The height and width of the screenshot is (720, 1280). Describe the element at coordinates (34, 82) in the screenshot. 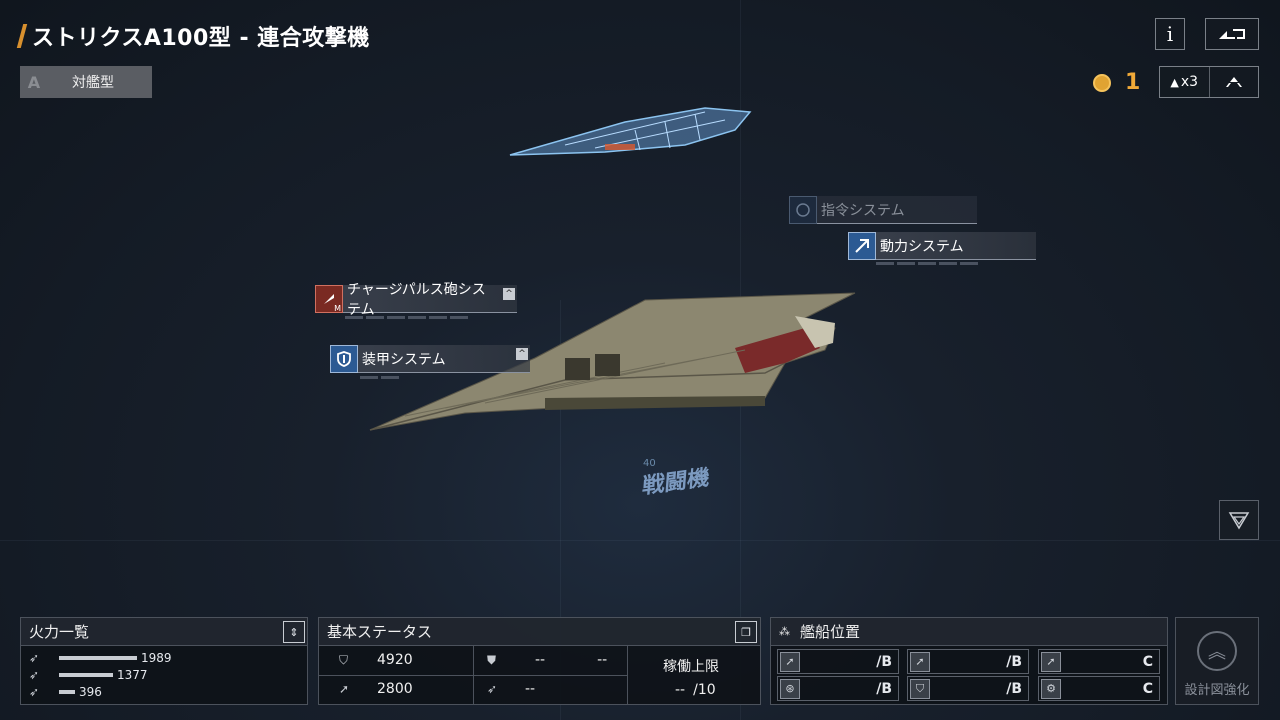

I see `ship-type-grade: A` at that location.